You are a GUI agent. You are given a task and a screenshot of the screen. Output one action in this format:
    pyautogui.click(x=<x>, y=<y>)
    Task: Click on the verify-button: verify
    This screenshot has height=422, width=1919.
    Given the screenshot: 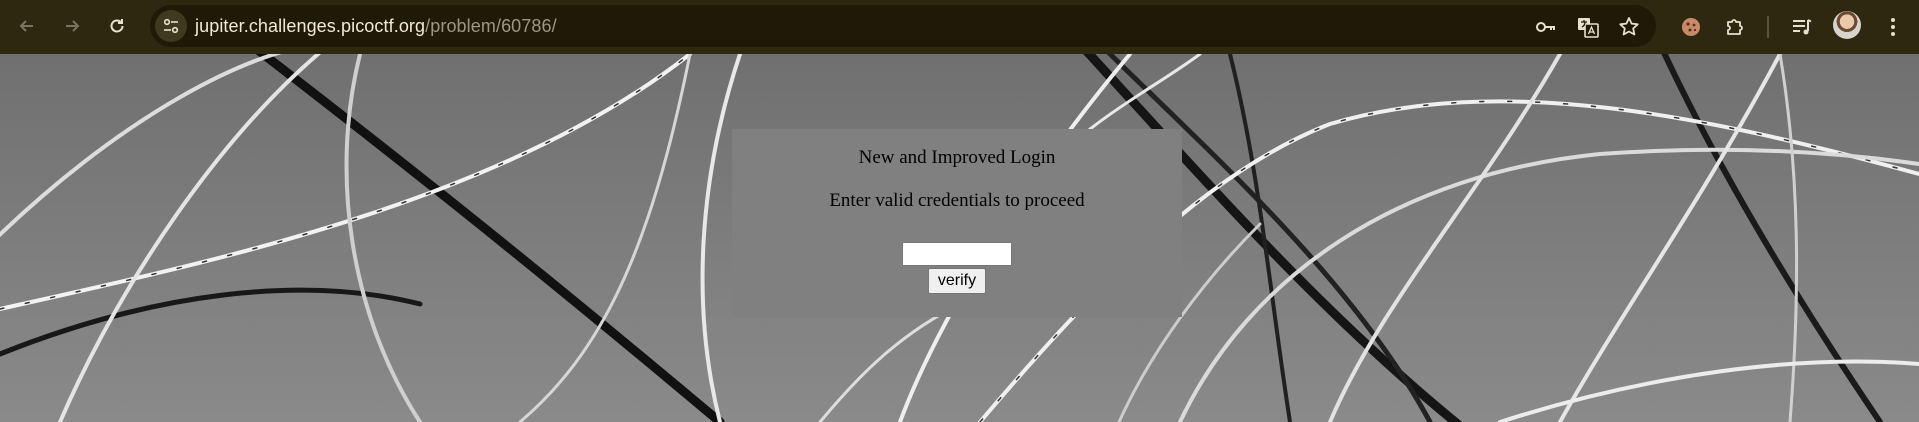 What is the action you would take?
    pyautogui.click(x=957, y=281)
    